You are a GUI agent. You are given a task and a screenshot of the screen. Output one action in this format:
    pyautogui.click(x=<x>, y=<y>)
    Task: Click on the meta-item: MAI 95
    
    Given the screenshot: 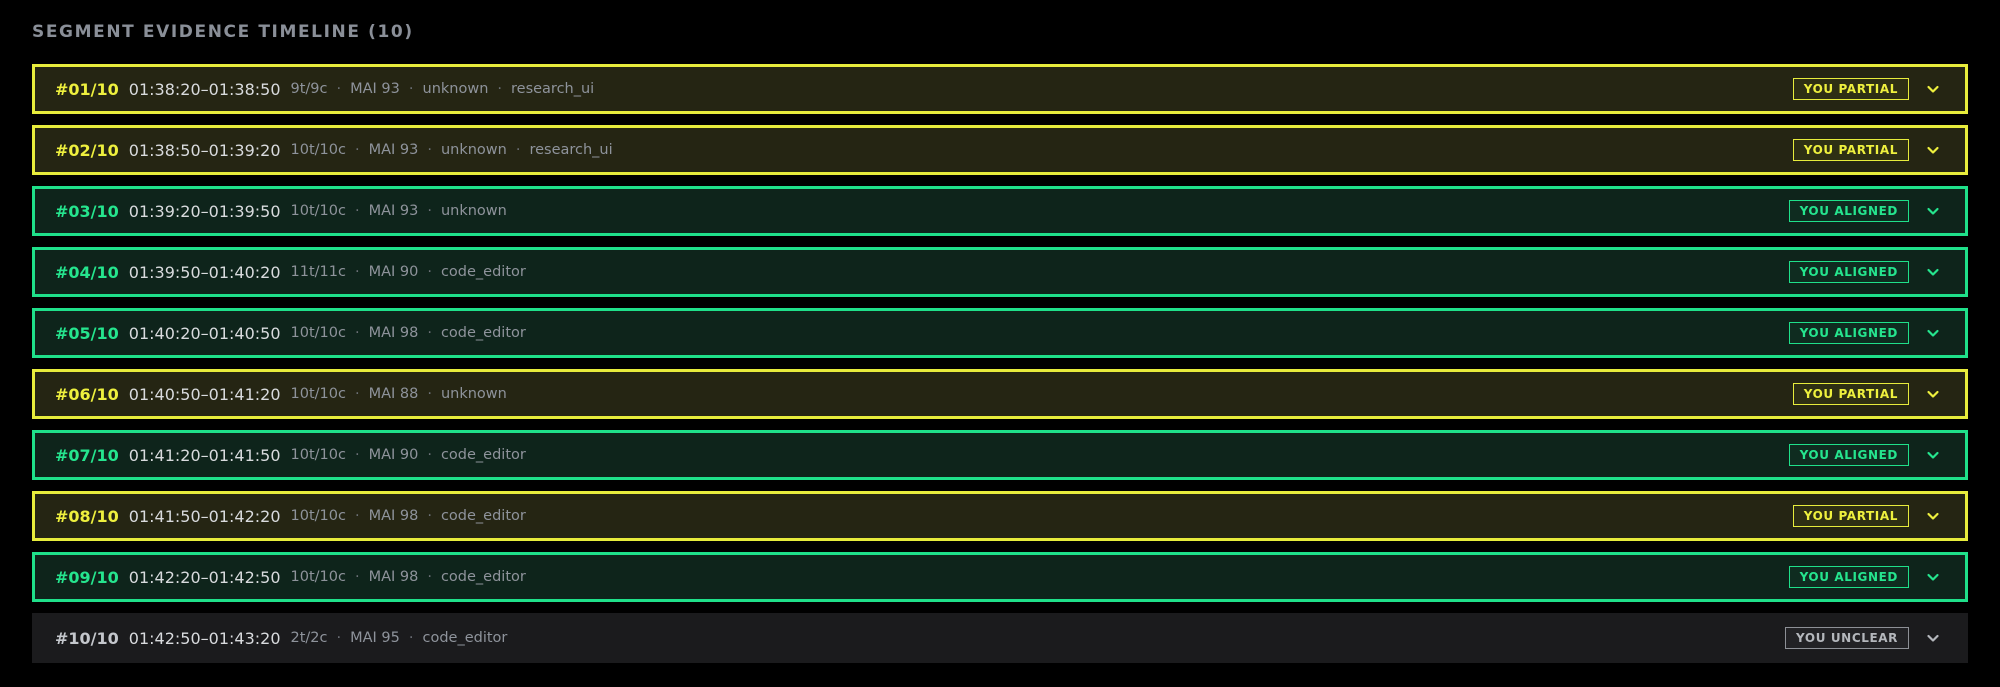 What is the action you would take?
    pyautogui.click(x=375, y=638)
    